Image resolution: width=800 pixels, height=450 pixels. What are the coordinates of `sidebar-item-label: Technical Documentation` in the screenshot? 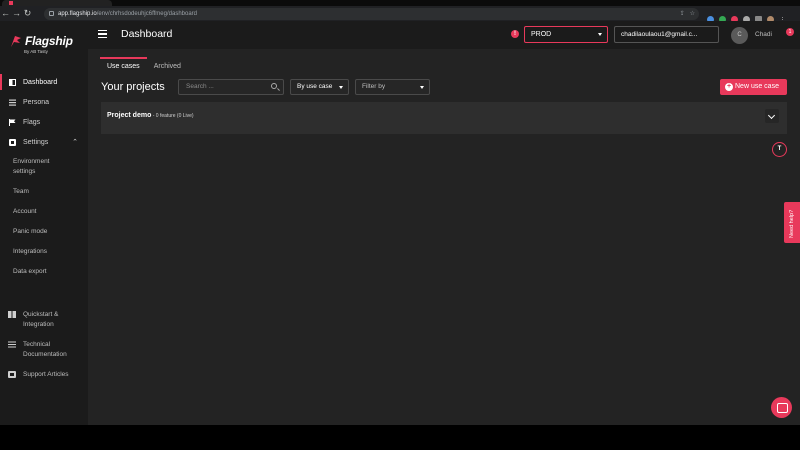 It's located at (45, 349).